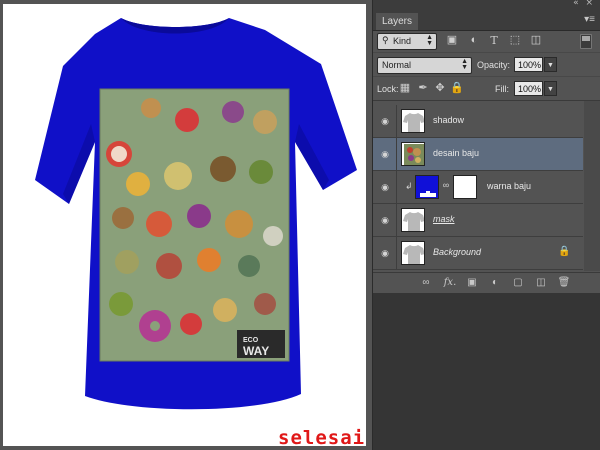 The height and width of the screenshot is (450, 600). What do you see at coordinates (494, 65) in the screenshot?
I see `opacity-label: Opacity:` at bounding box center [494, 65].